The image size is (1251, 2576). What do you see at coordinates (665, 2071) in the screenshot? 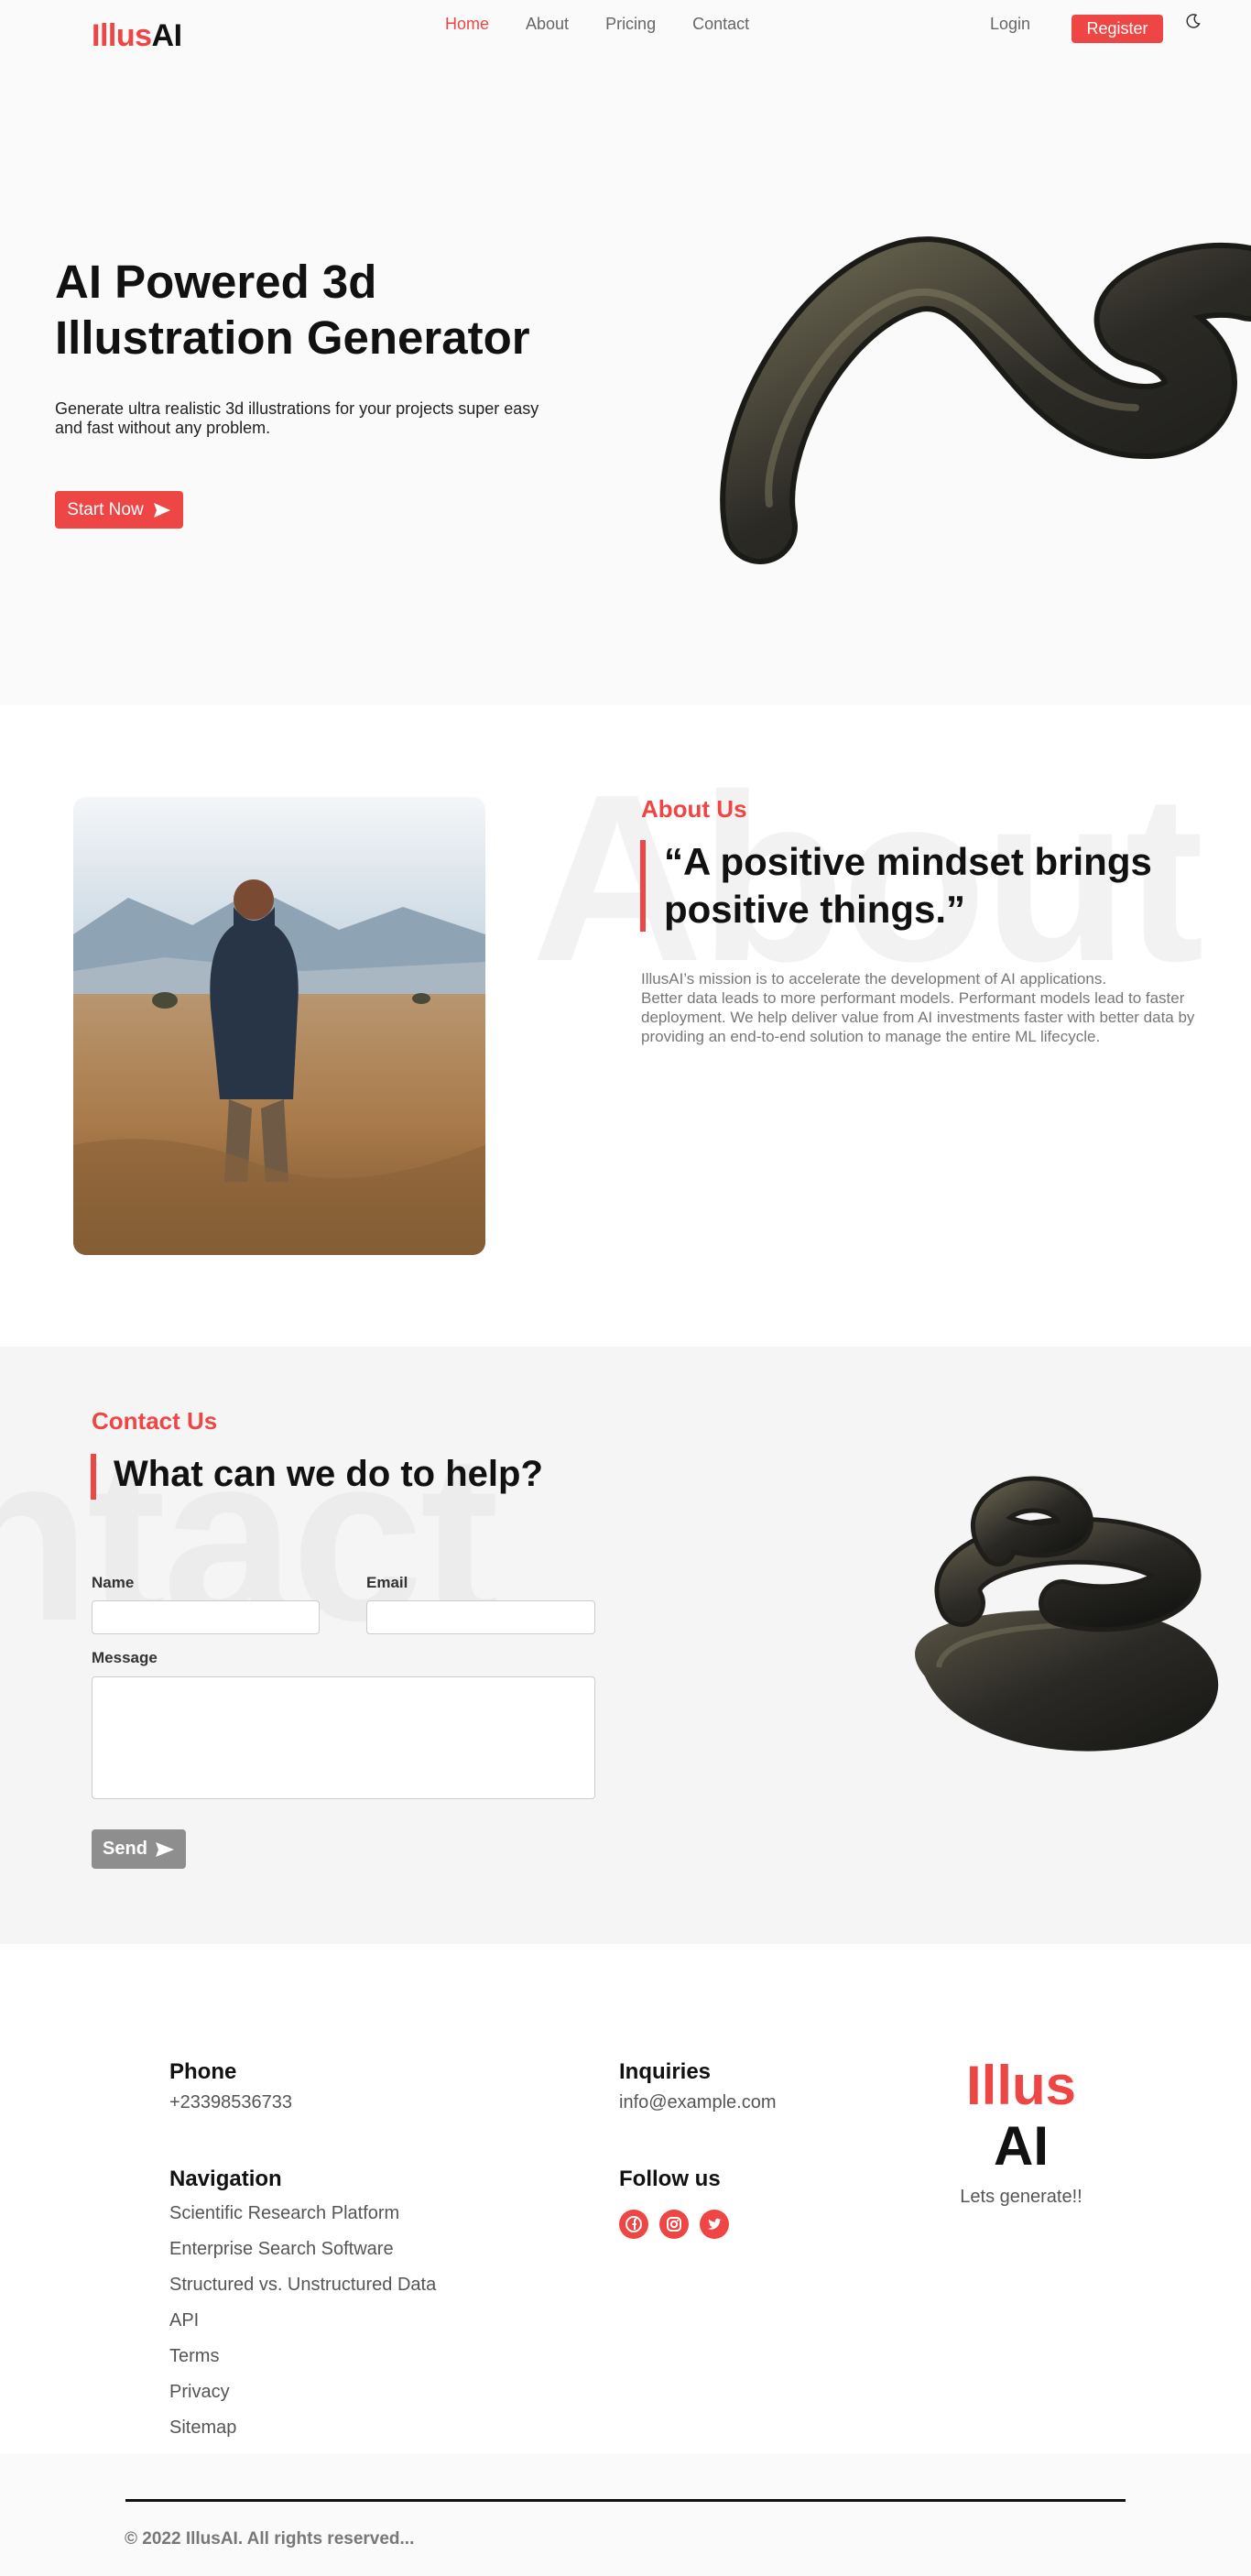
I see `inquiries-heading: Inquiries` at bounding box center [665, 2071].